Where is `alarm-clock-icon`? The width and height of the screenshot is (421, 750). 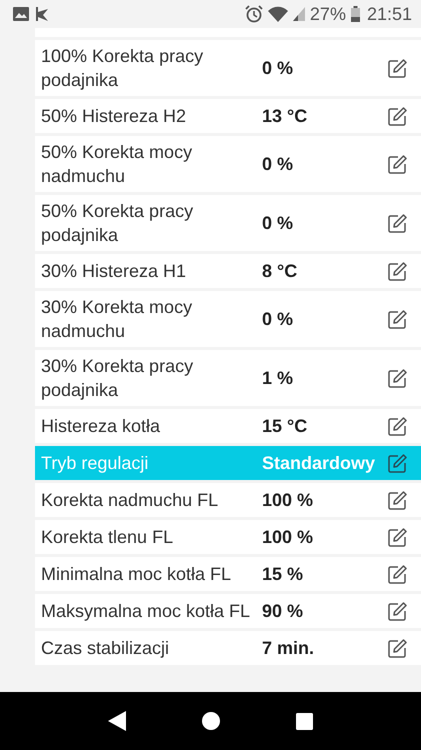 alarm-clock-icon is located at coordinates (253, 14).